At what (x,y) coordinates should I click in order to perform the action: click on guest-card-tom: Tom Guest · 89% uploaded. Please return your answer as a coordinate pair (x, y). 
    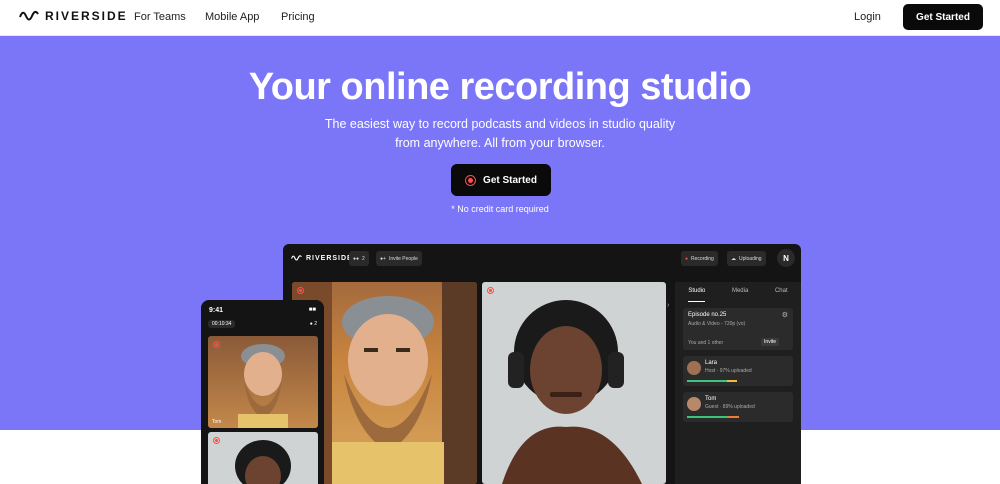
    Looking at the image, I should click on (738, 407).